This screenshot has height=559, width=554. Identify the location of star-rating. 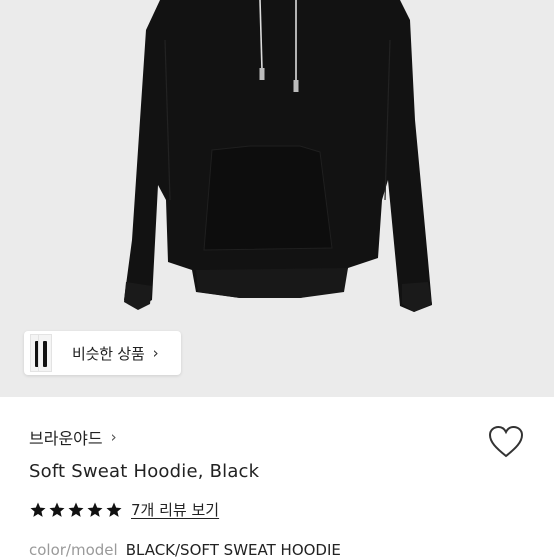
(76, 510).